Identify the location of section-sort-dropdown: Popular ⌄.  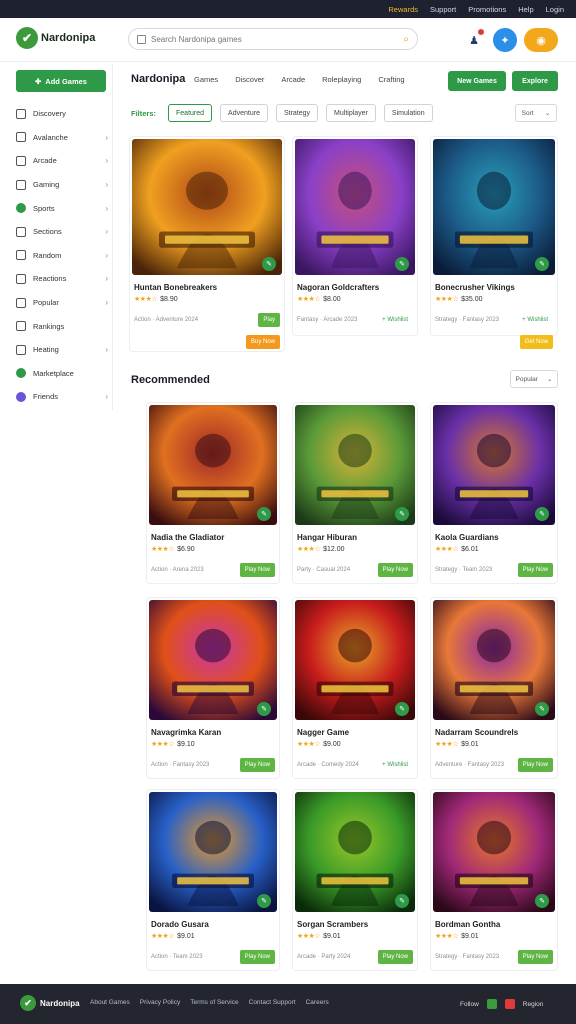
(534, 379).